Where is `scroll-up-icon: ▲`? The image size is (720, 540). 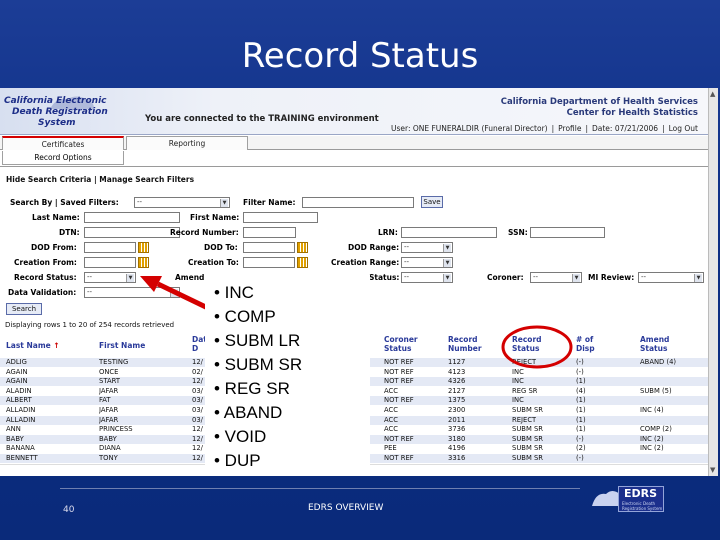
scroll-up-icon: ▲ is located at coordinates (712, 94).